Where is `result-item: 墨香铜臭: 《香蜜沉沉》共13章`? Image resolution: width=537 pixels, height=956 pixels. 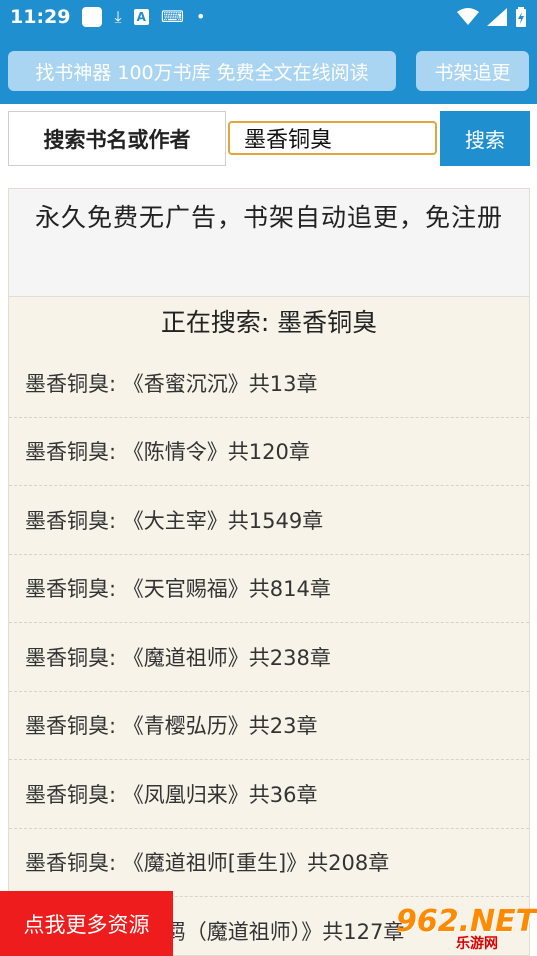
result-item: 墨香铜臭: 《香蜜沉沉》共13章 is located at coordinates (269, 383).